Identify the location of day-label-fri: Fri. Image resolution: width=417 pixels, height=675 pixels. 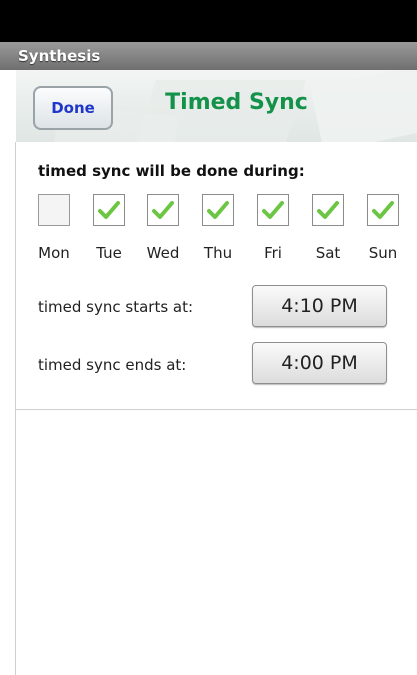
(273, 253).